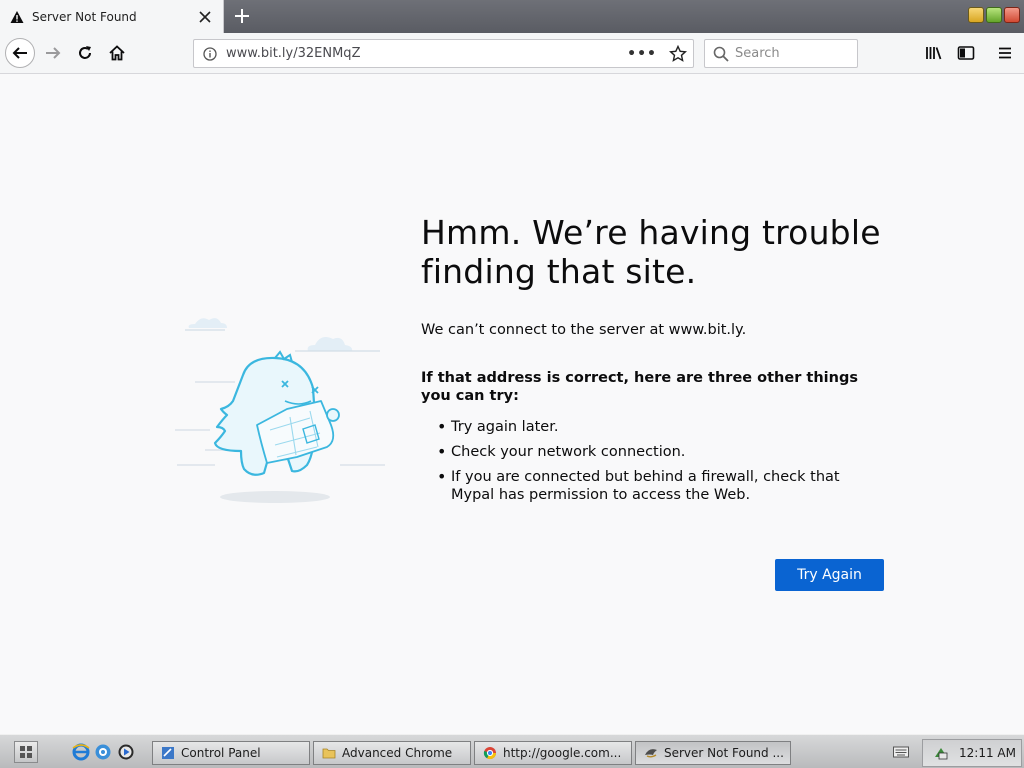 The image size is (1024, 768). I want to click on windows-grid-icon, so click(26, 752).